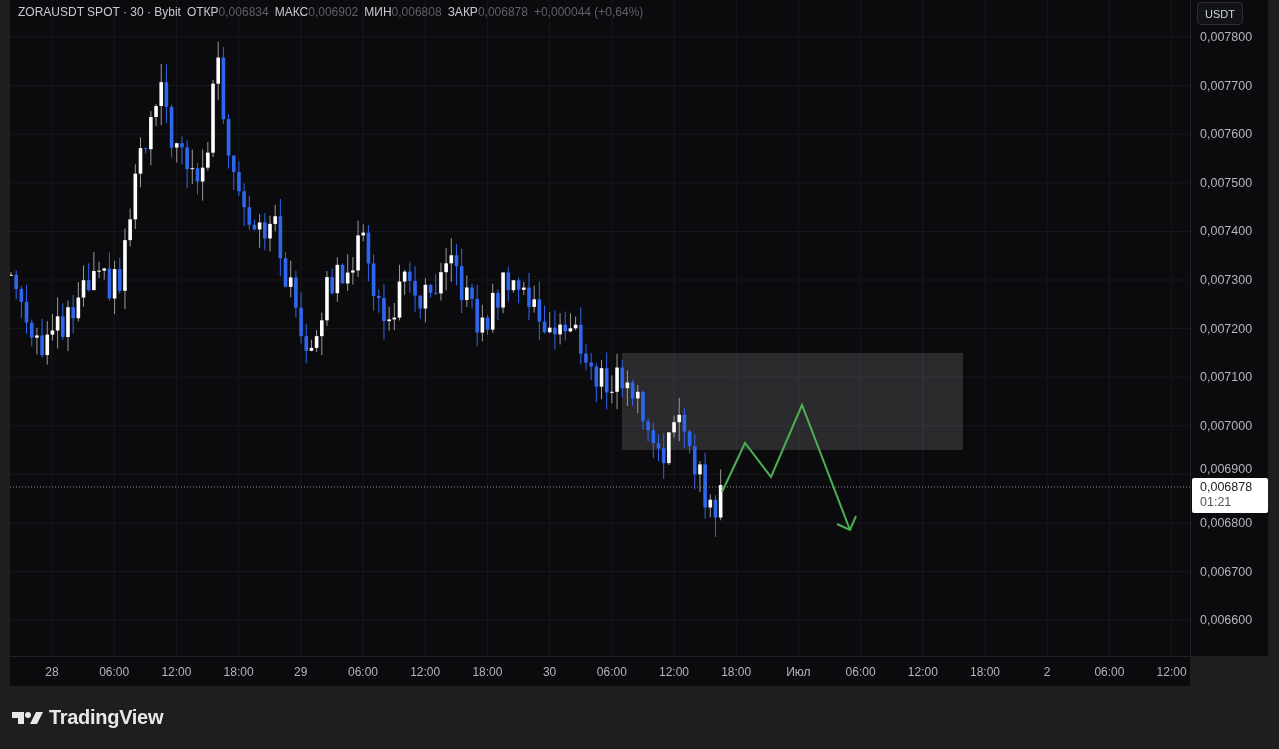 Image resolution: width=1279 pixels, height=749 pixels. I want to click on price-tick: 0,007800, so click(1226, 37).